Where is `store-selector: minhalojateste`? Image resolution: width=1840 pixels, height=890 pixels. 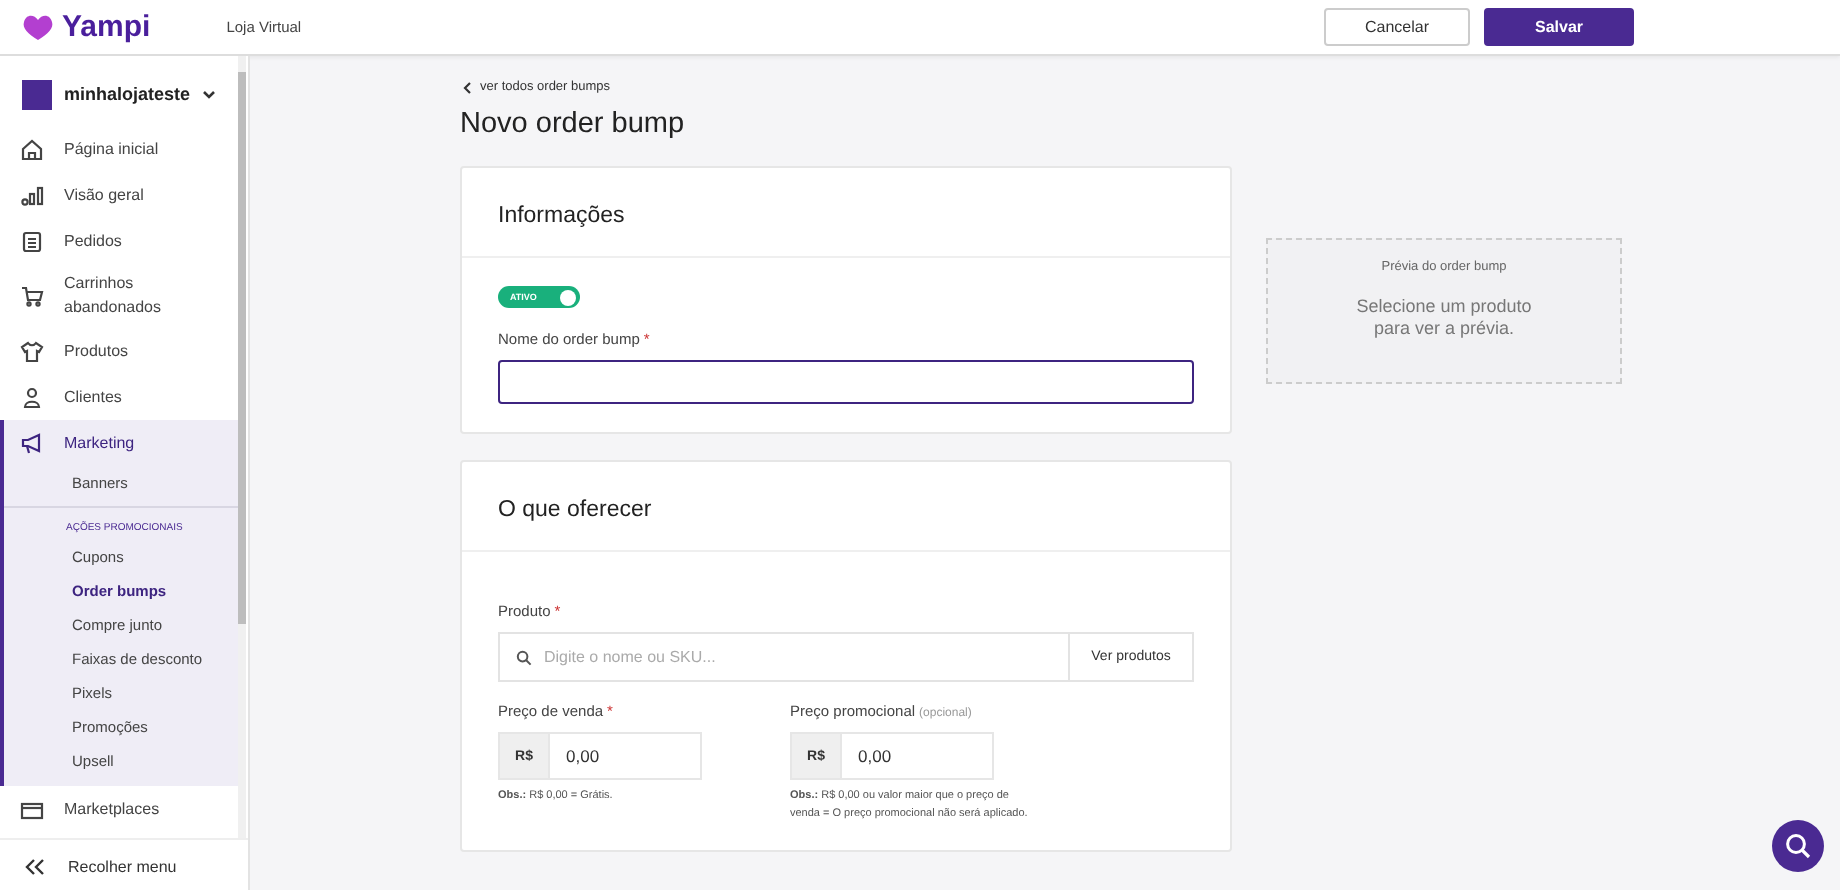
store-selector: minhalojateste is located at coordinates (119, 100).